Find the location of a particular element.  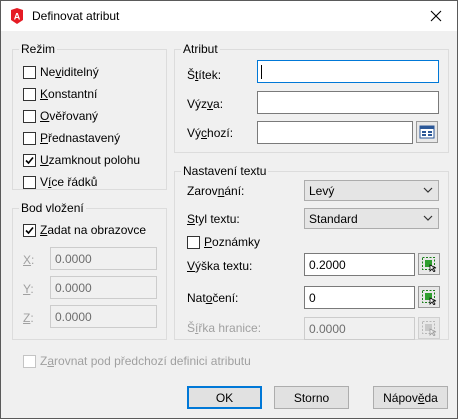

rotation-input: 0 is located at coordinates (359, 297).